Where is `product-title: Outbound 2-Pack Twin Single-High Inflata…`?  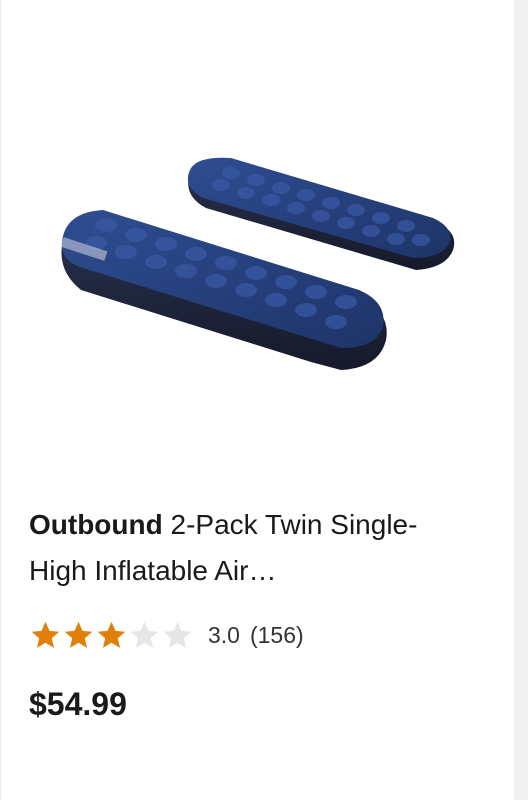
product-title: Outbound 2-Pack Twin Single-High Inflata… is located at coordinates (249, 548).